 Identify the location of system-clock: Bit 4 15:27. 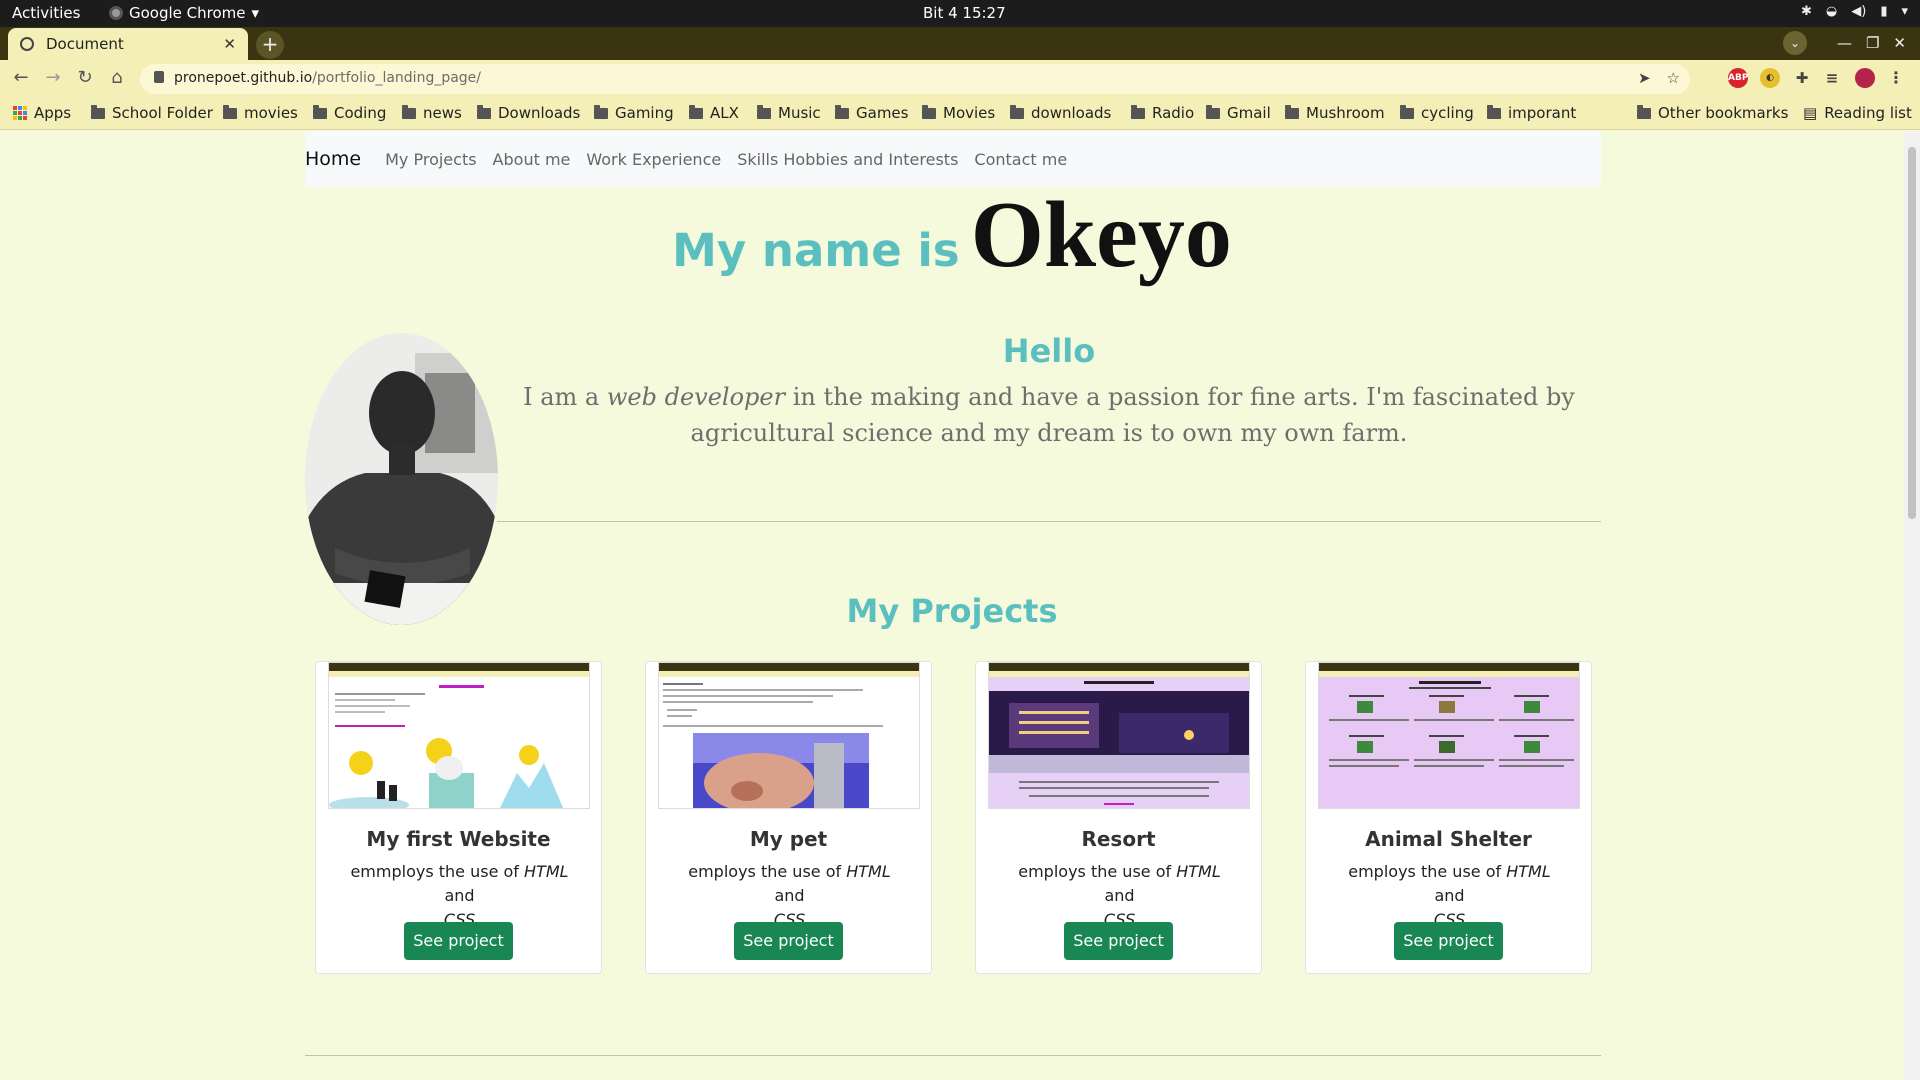
(964, 13).